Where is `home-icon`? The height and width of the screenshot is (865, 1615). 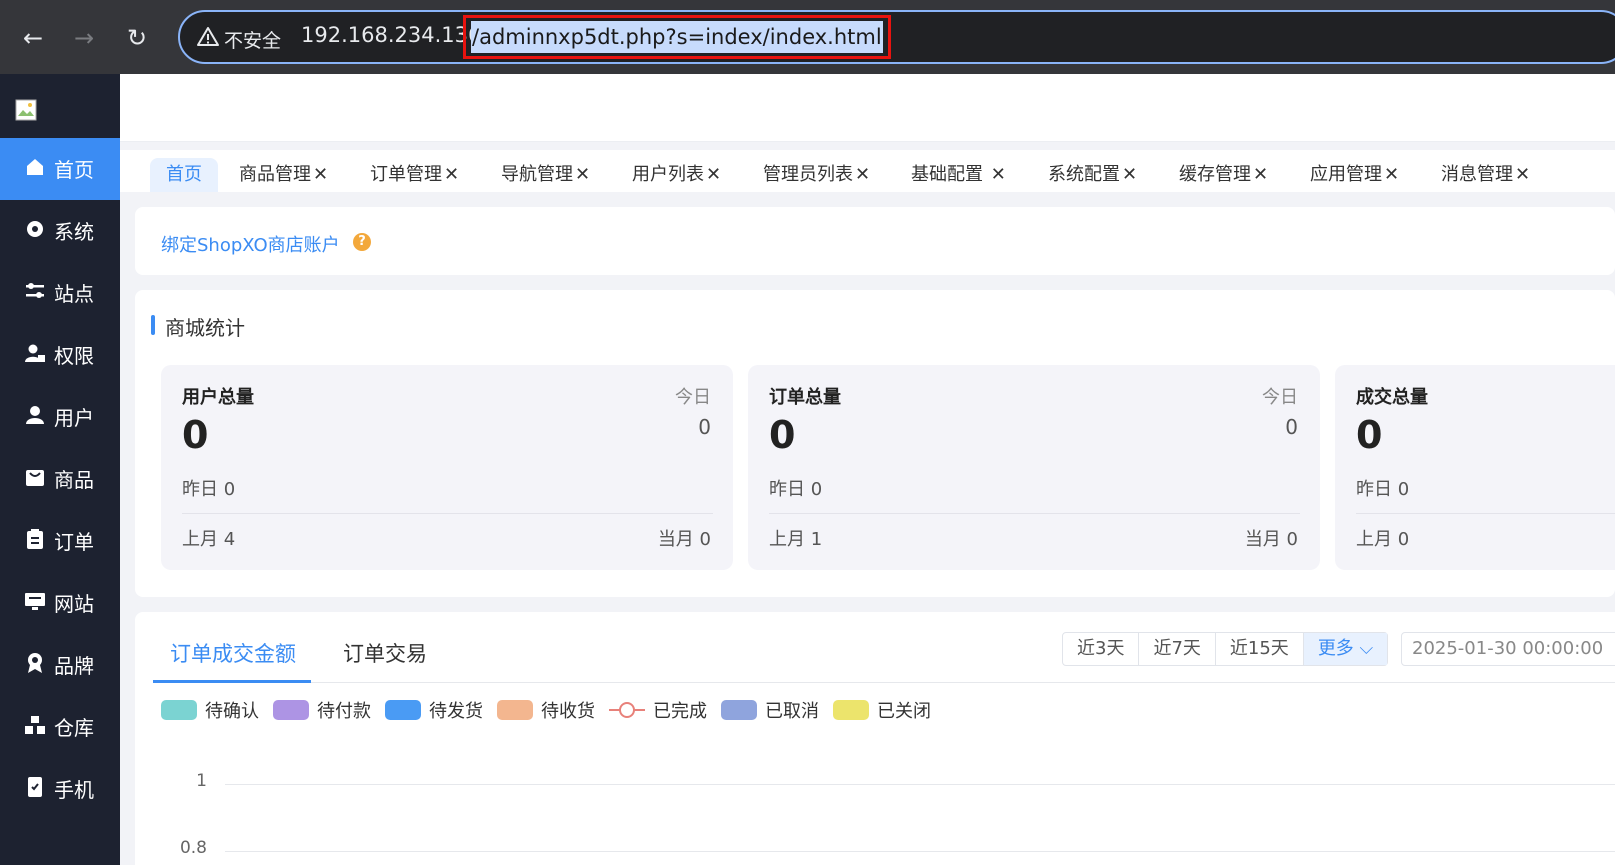
home-icon is located at coordinates (35, 167).